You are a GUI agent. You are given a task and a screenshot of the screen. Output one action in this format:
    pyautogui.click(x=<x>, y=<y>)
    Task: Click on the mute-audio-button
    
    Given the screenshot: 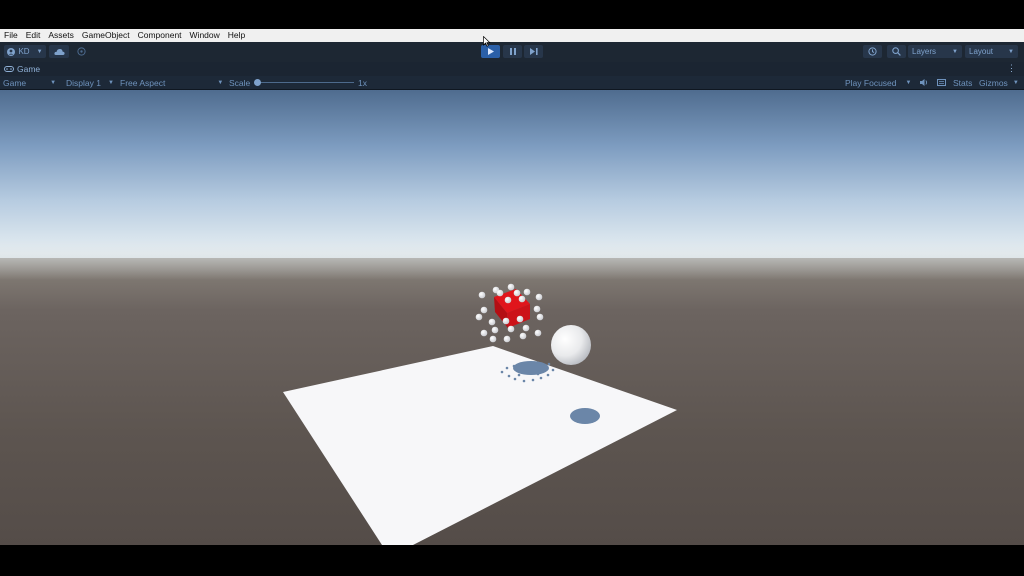 What is the action you would take?
    pyautogui.click(x=924, y=82)
    